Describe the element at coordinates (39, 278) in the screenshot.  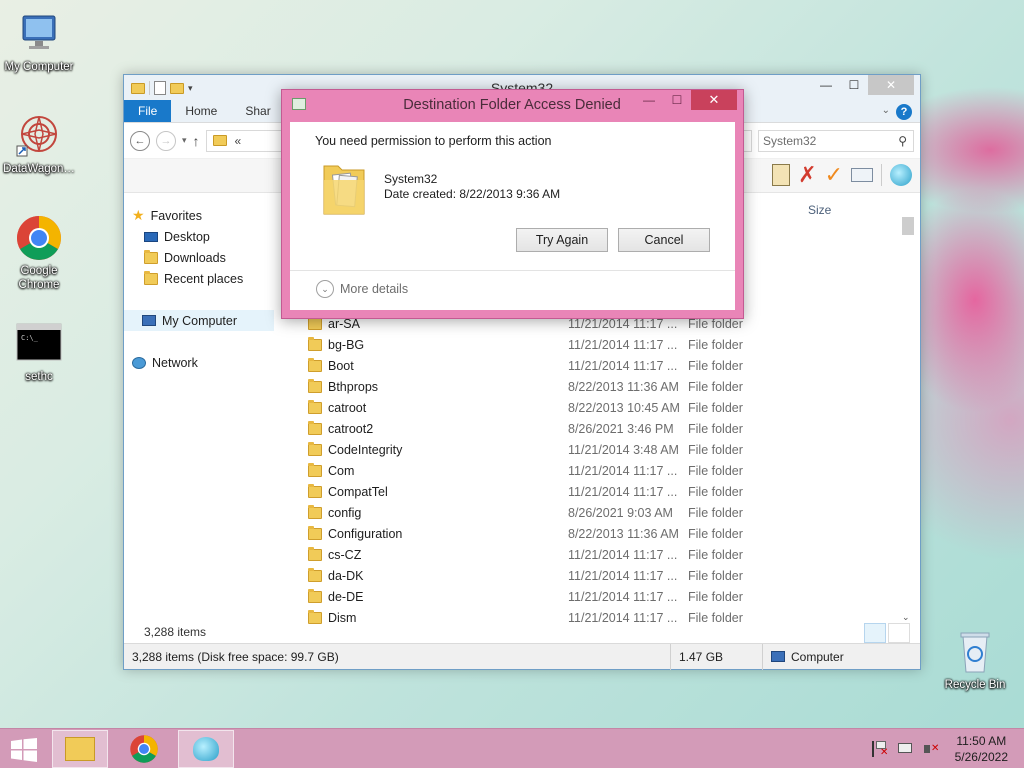
I see `desktop-icon-label: Google Chrome` at that location.